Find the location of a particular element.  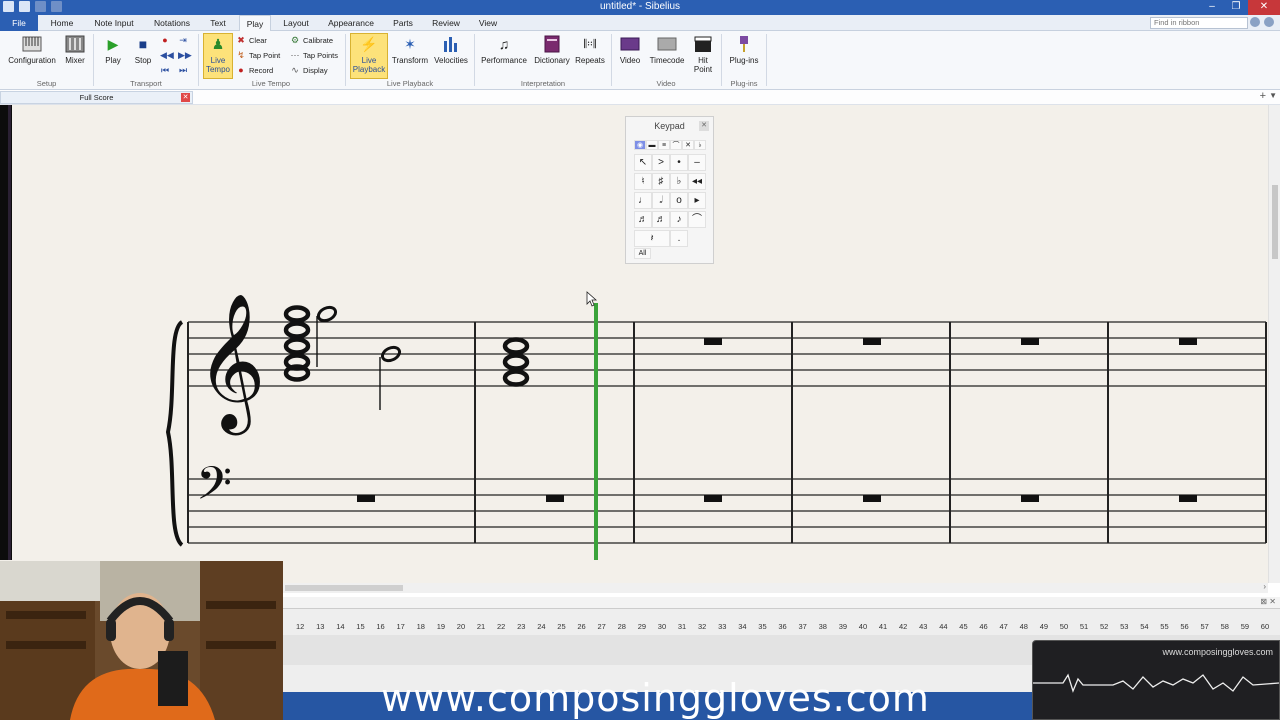

vertical-scrollbar is located at coordinates (1274, 344).